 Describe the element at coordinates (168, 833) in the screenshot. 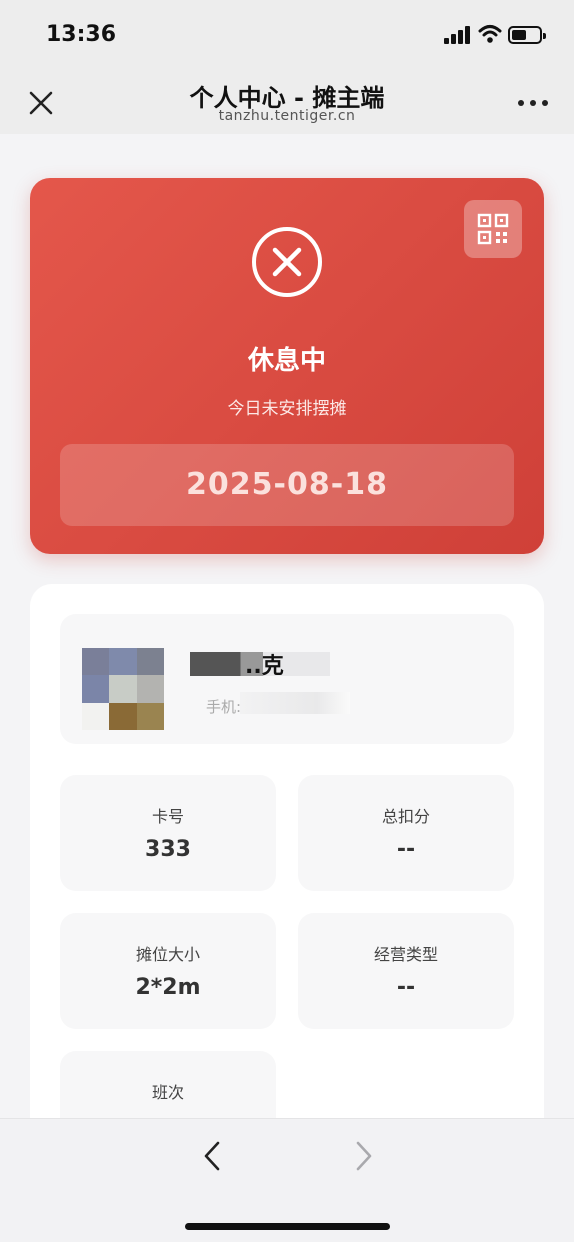

I see `stat-card-number: 卡号 333` at that location.